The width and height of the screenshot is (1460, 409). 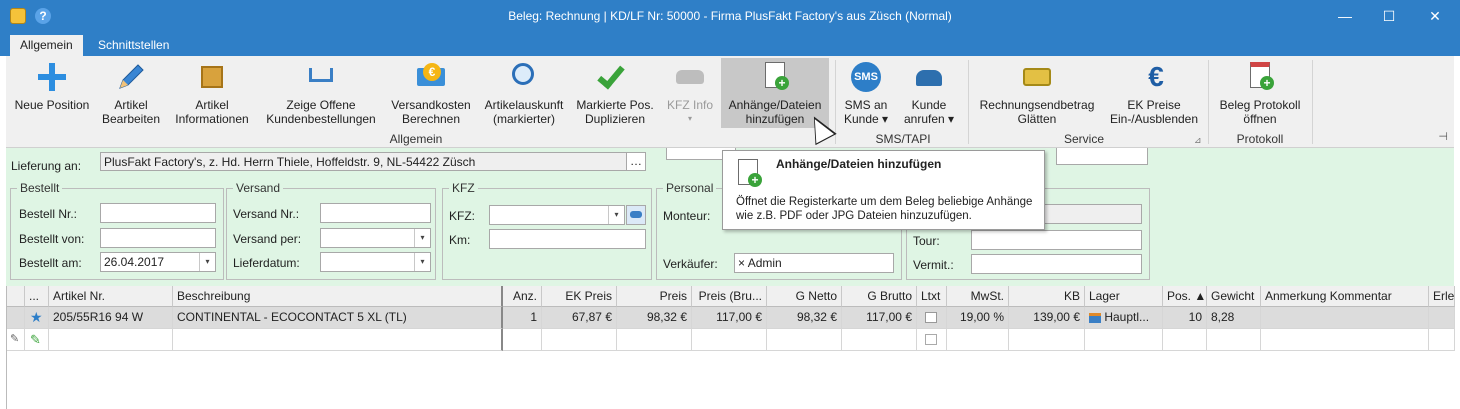 I want to click on ek-preise-ein-ausblenden-button: € EK Preise Ein-/Ausblenden, so click(x=1154, y=93).